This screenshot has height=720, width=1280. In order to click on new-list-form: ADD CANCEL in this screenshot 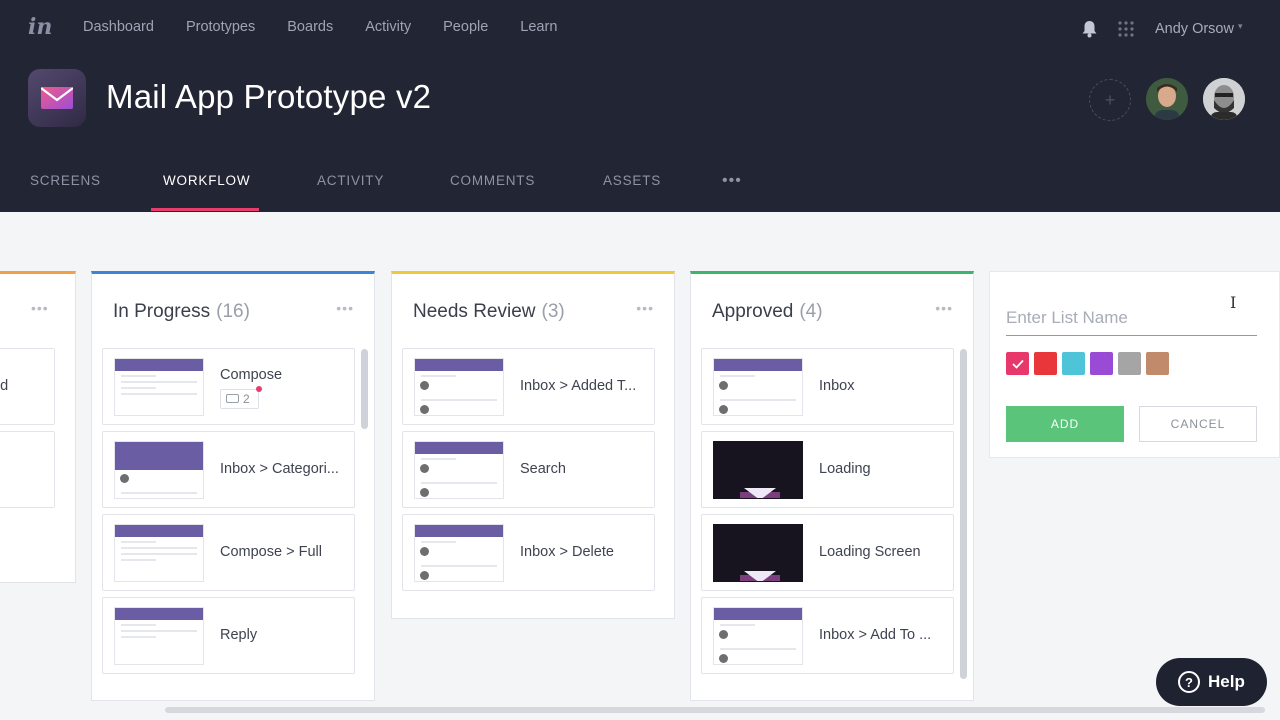, I will do `click(1134, 364)`.